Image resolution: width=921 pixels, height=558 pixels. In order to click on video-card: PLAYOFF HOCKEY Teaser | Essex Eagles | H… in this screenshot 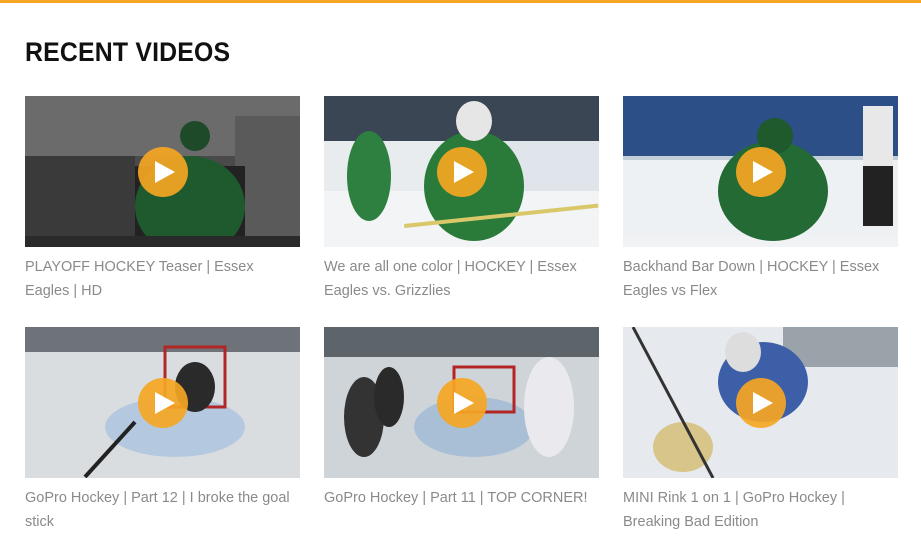, I will do `click(162, 211)`.